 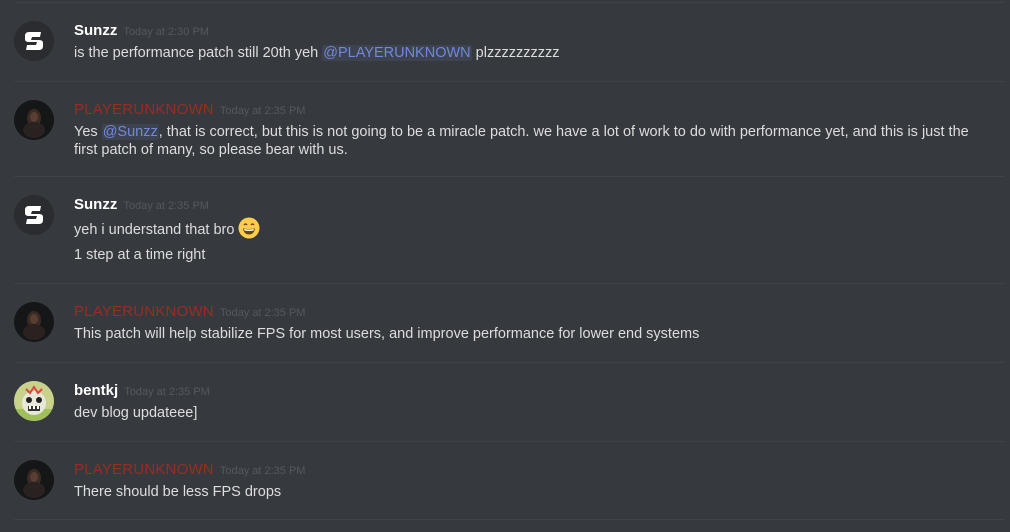 I want to click on grinning-face-emoji-icon, so click(x=249, y=228).